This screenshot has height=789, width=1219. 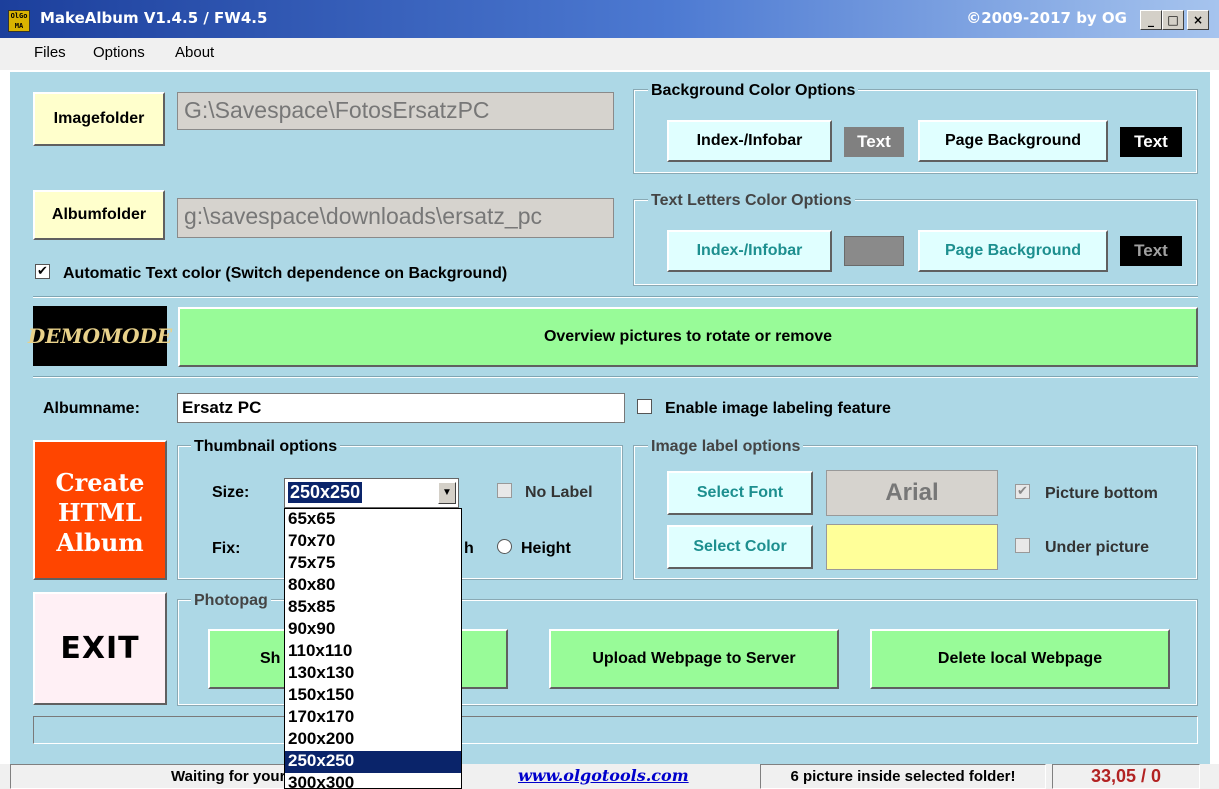 What do you see at coordinates (749, 251) in the screenshot?
I see `text-index-infobar-button: Index-/Infobar` at bounding box center [749, 251].